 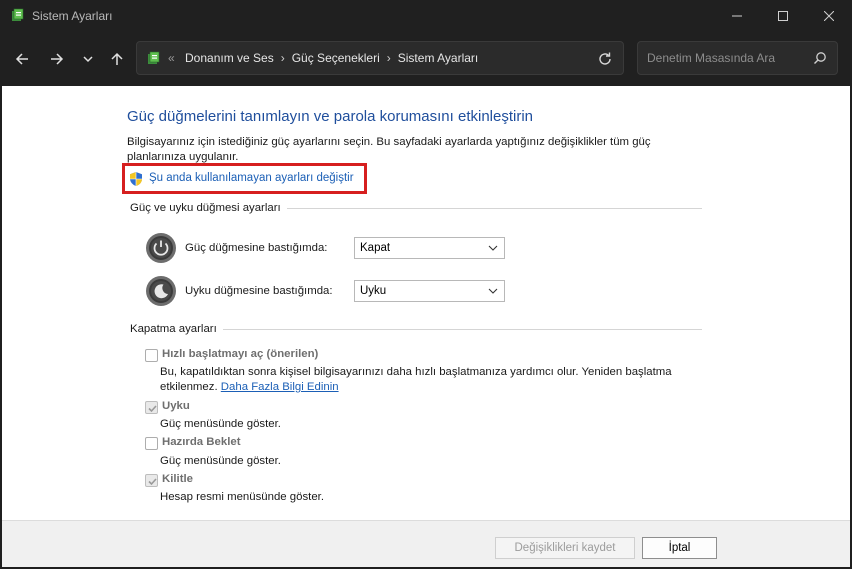 I want to click on power-button-label: Güç düğmesine bastığımda:, so click(x=256, y=248).